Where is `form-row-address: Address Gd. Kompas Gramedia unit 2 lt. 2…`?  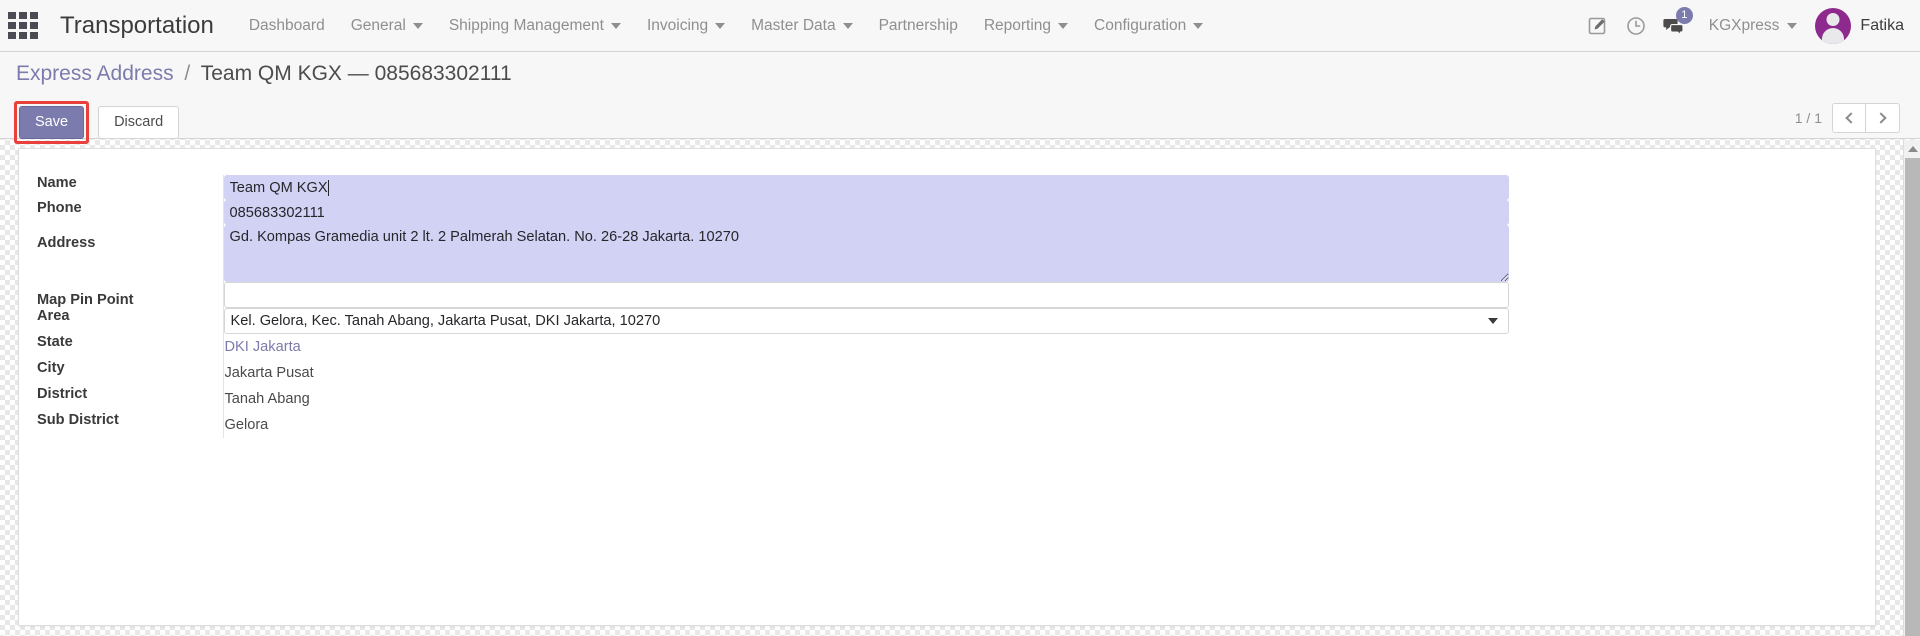
form-row-address: Address Gd. Kompas Gramedia unit 2 lt. 2… is located at coordinates (777, 253).